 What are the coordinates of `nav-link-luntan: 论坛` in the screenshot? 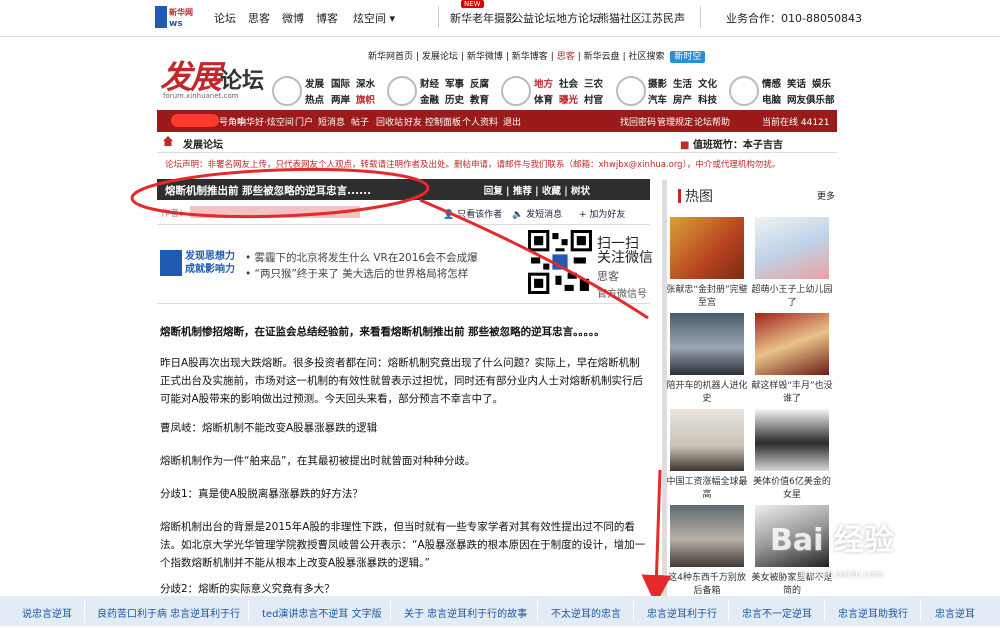 It's located at (225, 18).